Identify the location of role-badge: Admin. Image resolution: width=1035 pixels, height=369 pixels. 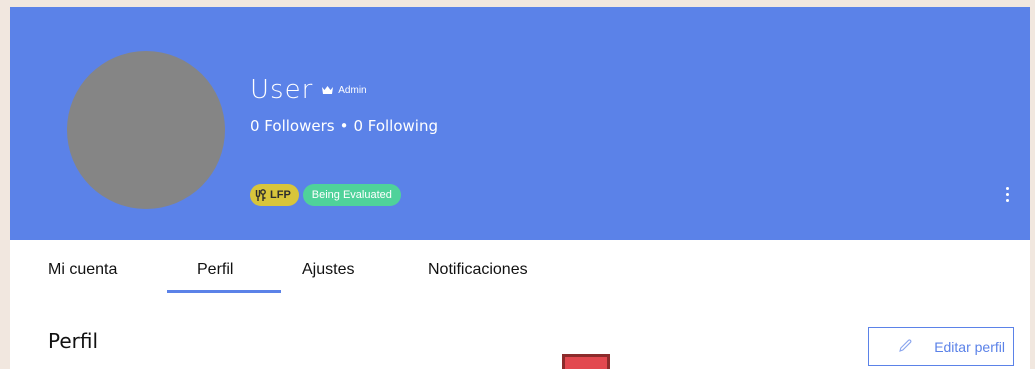
(344, 90).